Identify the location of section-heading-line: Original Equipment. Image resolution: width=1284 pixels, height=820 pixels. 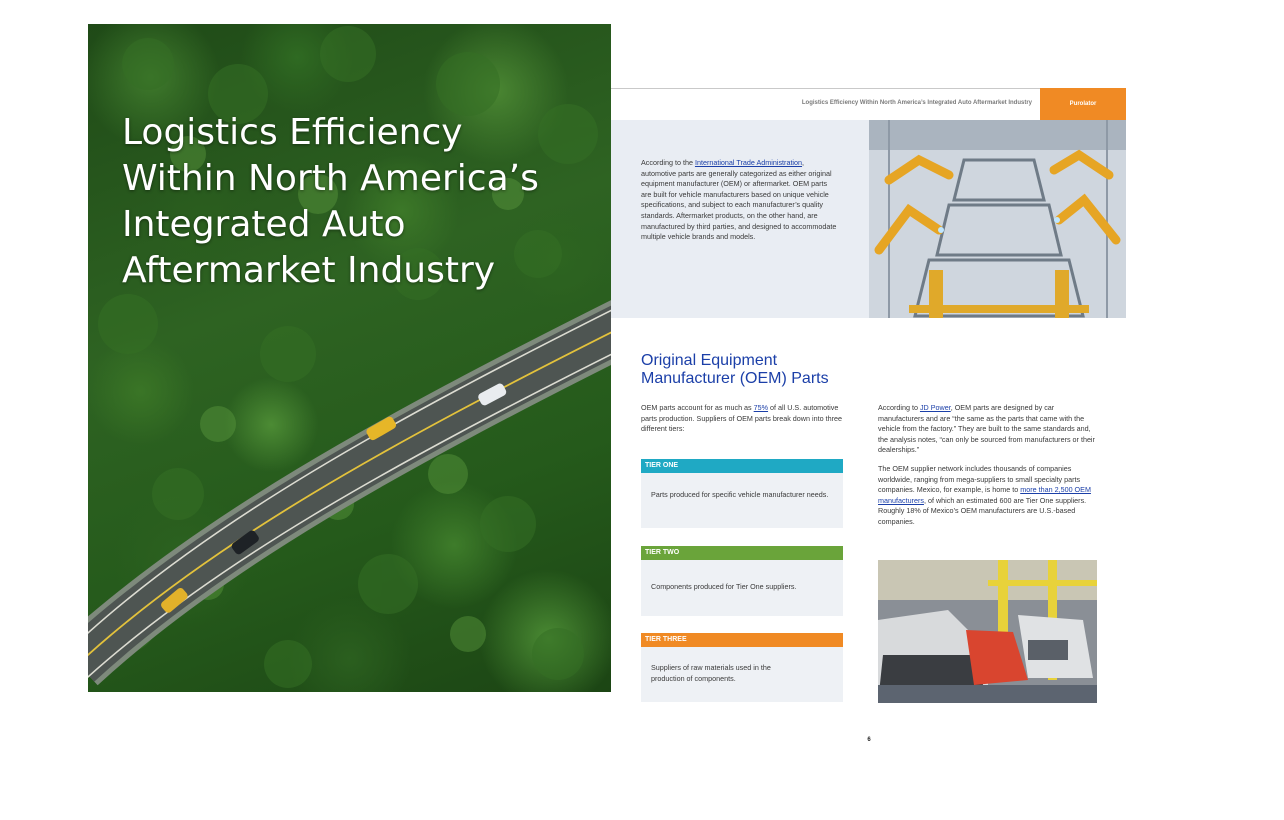
(709, 360).